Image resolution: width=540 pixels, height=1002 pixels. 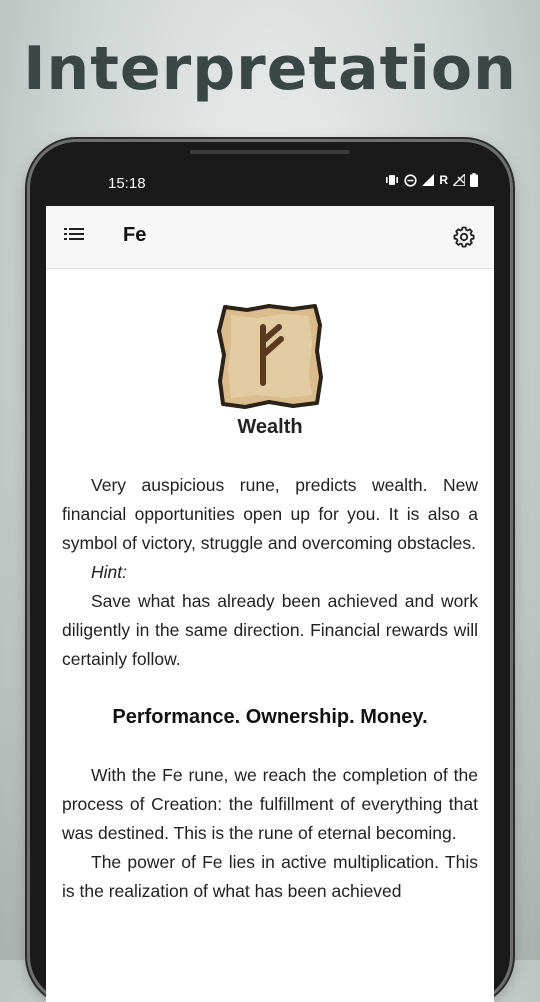 I want to click on battery-icon, so click(x=474, y=180).